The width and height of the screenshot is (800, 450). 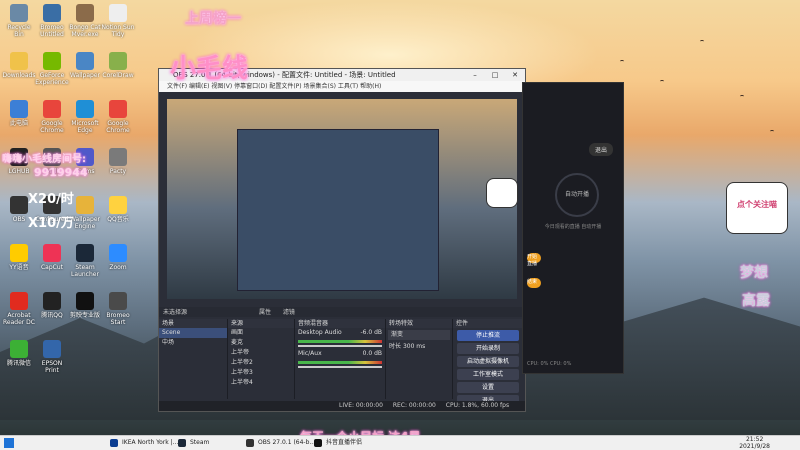 I want to click on desktop-icon-label: Downloads, so click(x=19, y=75).